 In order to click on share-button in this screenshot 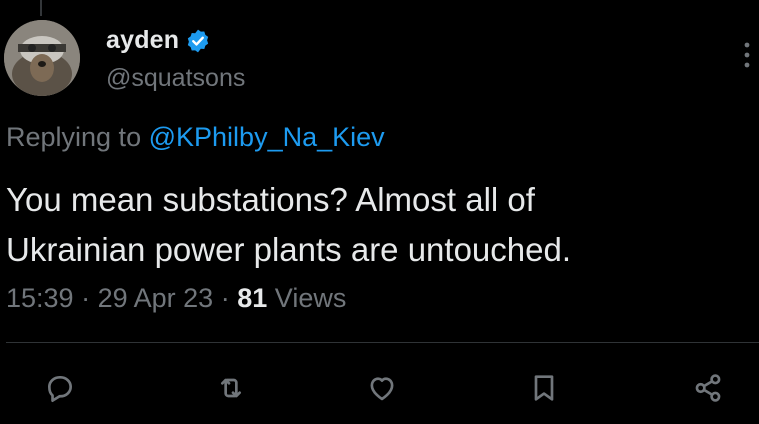, I will do `click(708, 388)`.